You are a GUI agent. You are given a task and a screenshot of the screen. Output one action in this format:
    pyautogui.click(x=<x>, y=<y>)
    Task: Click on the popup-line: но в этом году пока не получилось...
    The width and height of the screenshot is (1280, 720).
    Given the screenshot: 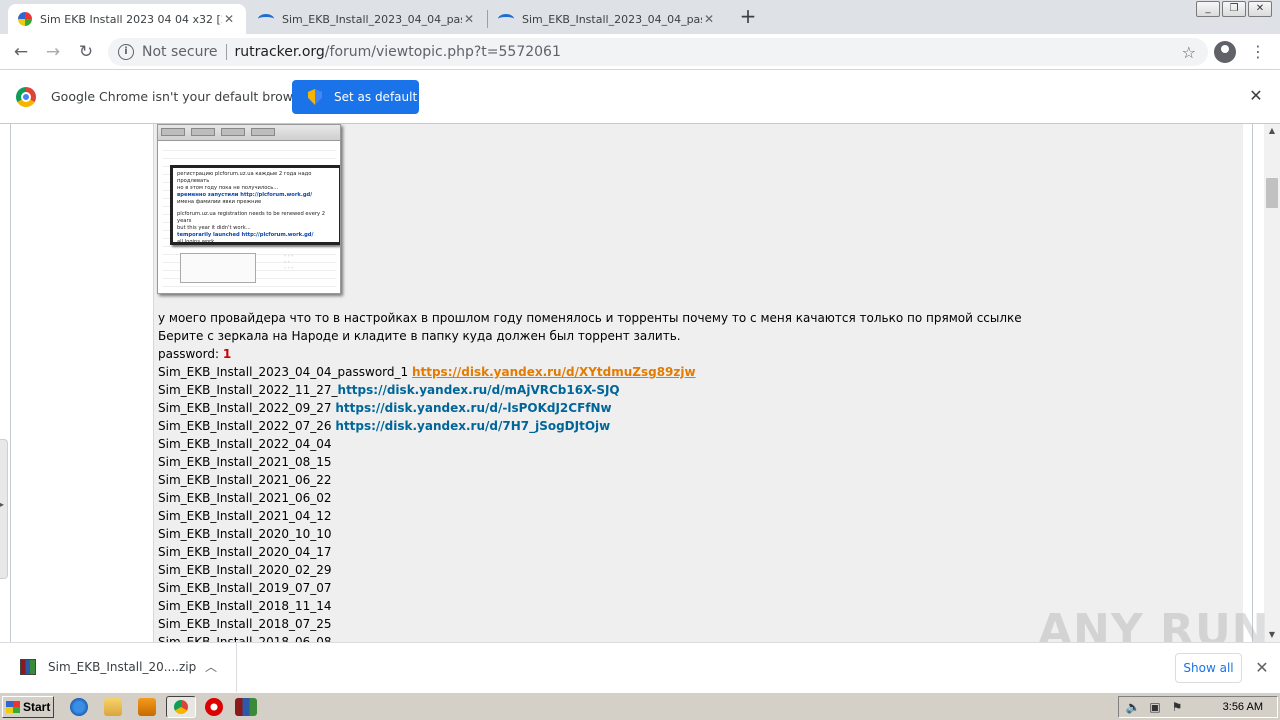 What is the action you would take?
    pyautogui.click(x=228, y=188)
    